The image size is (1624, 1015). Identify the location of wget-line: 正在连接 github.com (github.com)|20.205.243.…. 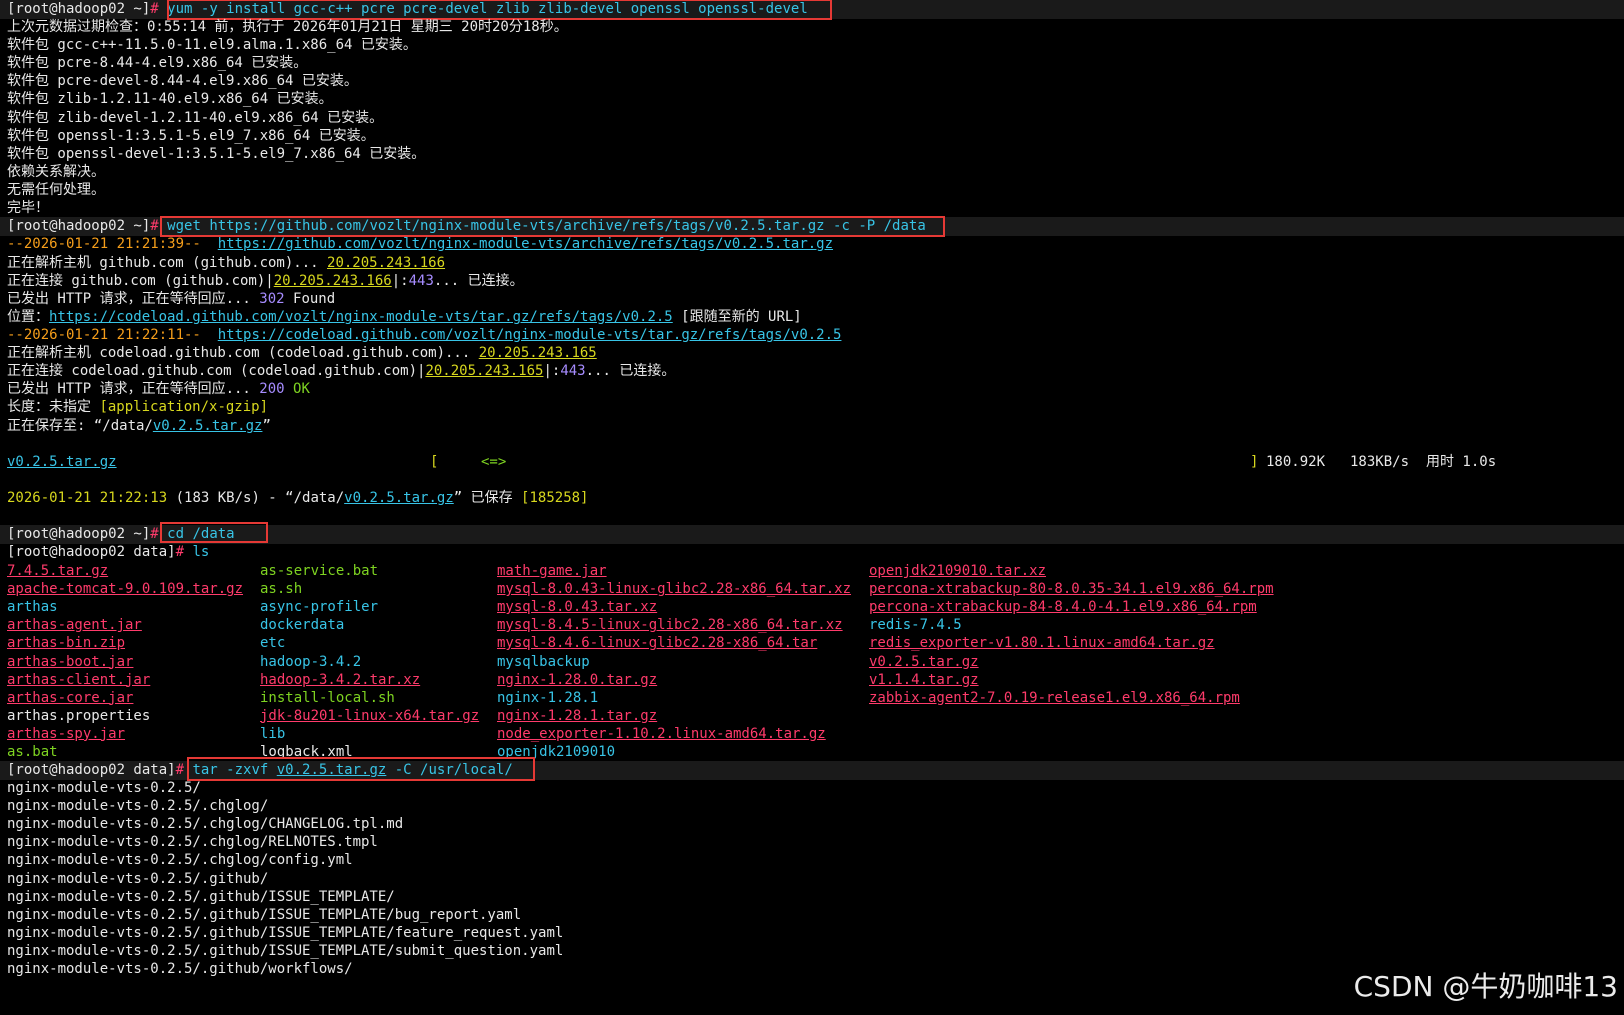
(265, 281).